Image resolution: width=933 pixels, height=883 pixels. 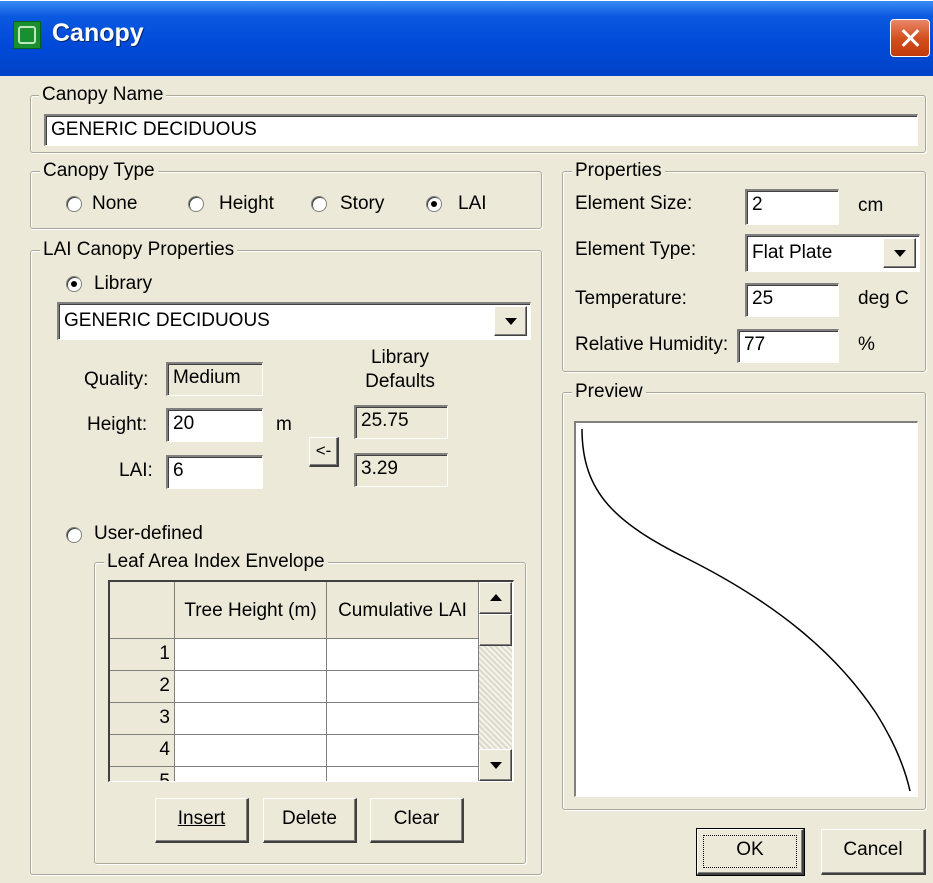 What do you see at coordinates (609, 392) in the screenshot?
I see `preview-legend: Preview` at bounding box center [609, 392].